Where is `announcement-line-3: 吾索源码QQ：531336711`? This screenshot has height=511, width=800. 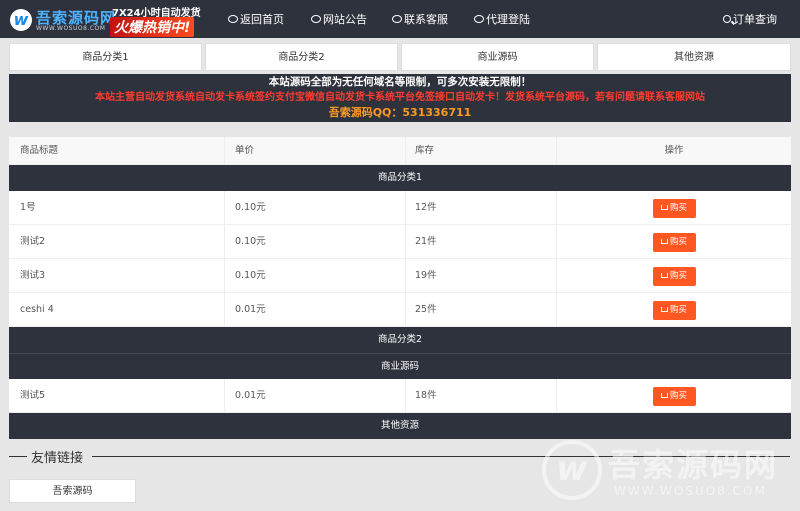 announcement-line-3: 吾索源码QQ：531336711 is located at coordinates (400, 112).